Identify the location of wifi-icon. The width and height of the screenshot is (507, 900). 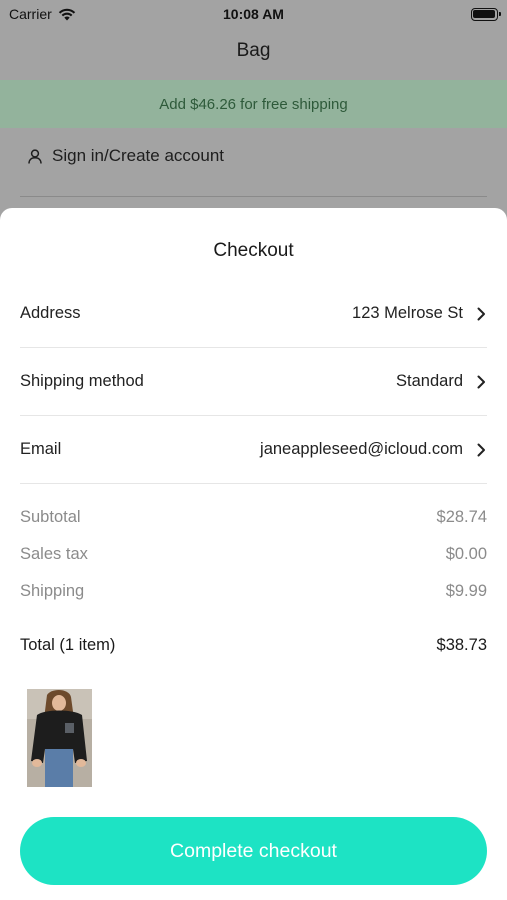
(66, 14).